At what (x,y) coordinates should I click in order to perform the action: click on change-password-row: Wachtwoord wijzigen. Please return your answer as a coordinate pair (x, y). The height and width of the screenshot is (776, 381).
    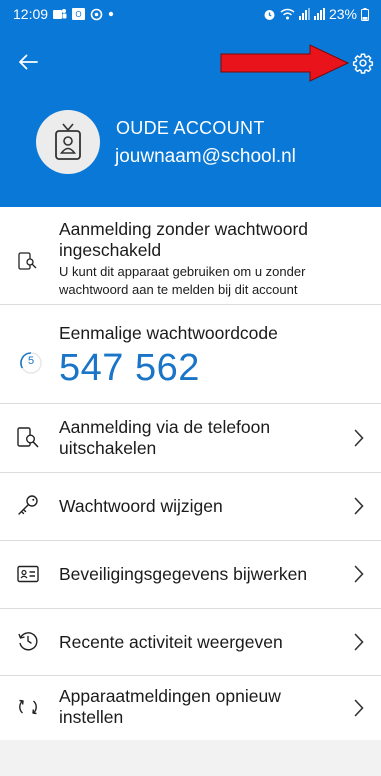
    Looking at the image, I should click on (190, 506).